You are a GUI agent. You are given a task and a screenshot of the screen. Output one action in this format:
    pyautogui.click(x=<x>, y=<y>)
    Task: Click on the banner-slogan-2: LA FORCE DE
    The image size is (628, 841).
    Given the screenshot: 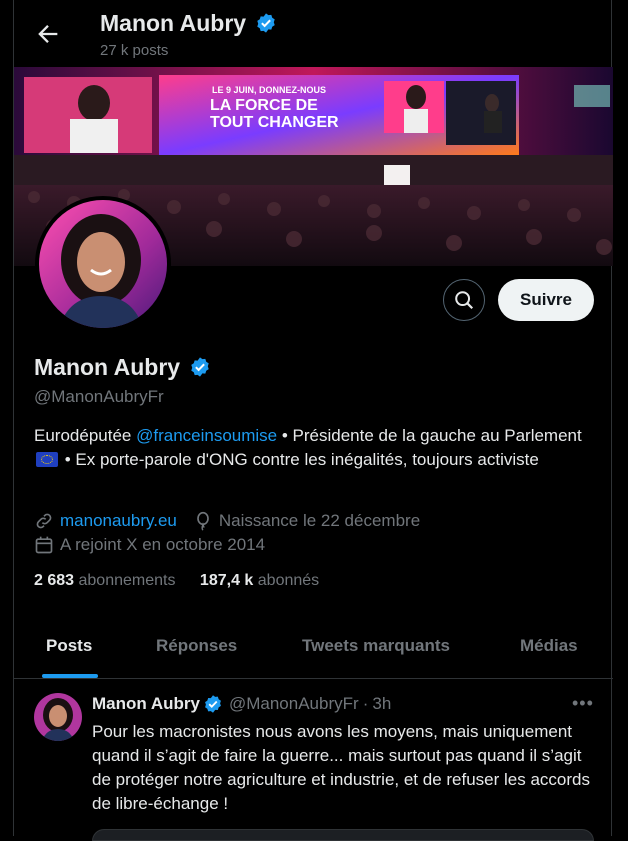 What is the action you would take?
    pyautogui.click(x=264, y=105)
    